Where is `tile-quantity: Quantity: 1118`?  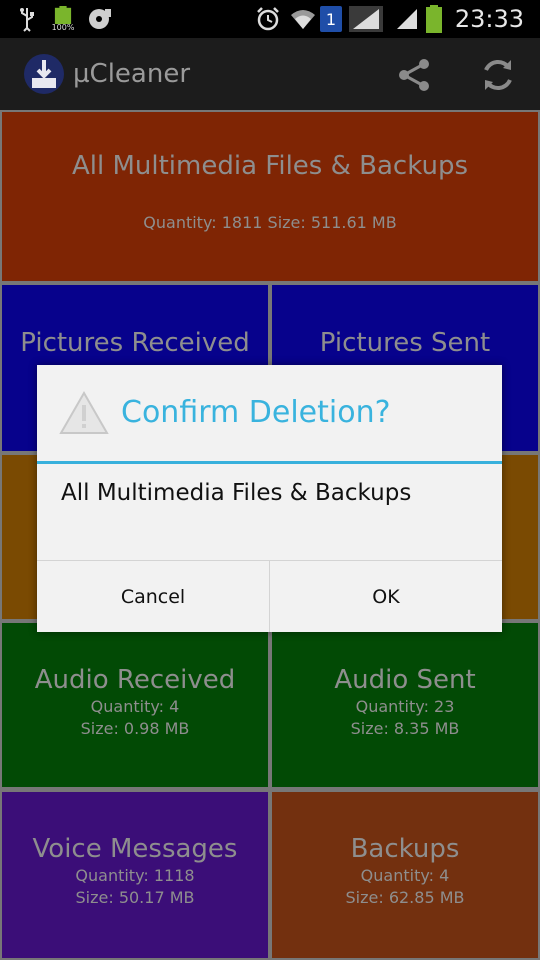
tile-quantity: Quantity: 1118 is located at coordinates (135, 875).